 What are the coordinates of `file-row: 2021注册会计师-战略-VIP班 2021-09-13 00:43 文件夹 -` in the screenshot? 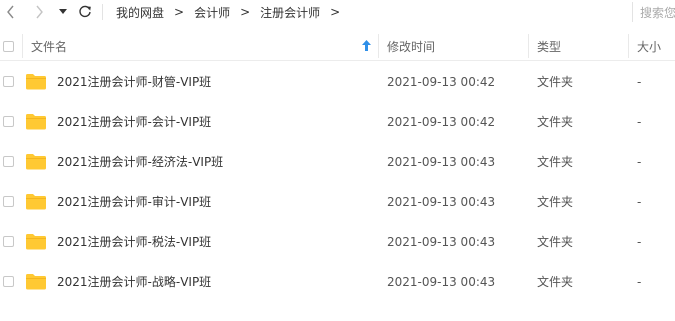 It's located at (337, 282).